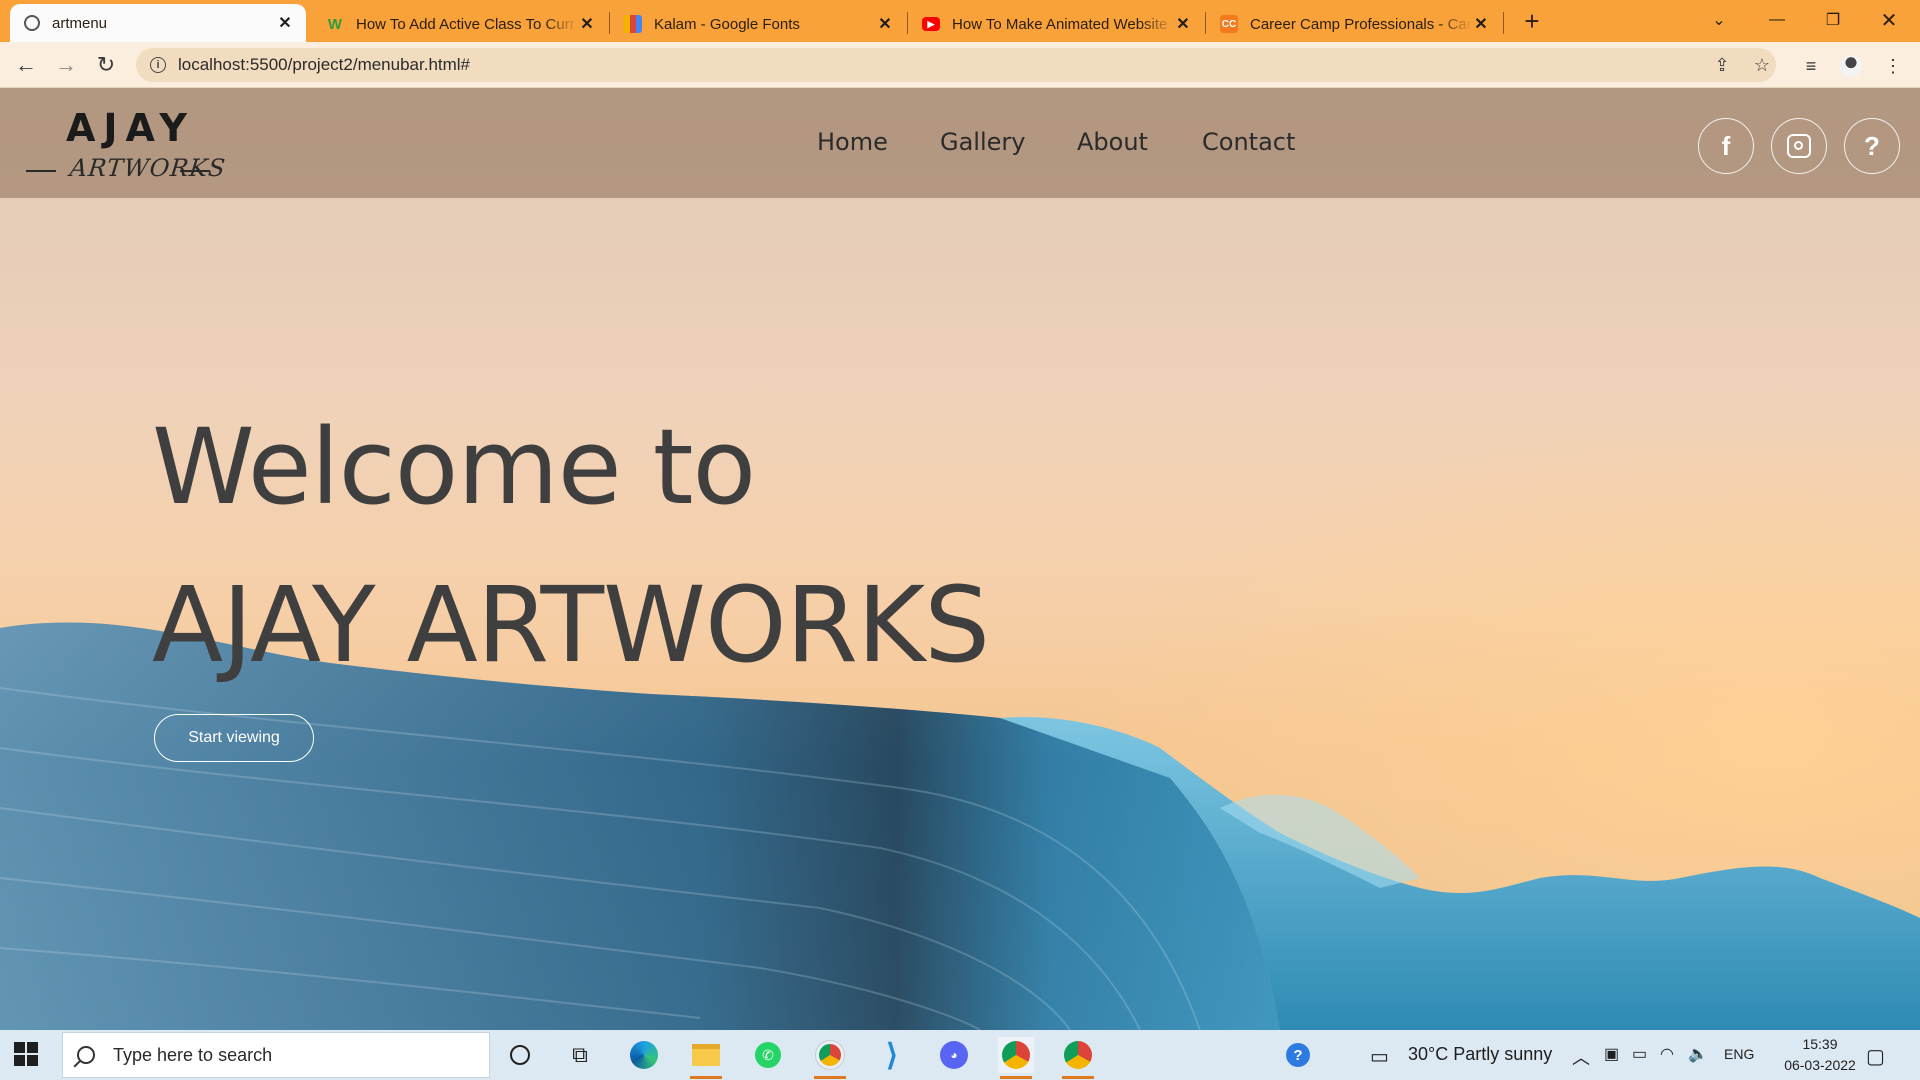  What do you see at coordinates (571, 625) in the screenshot?
I see `hero-heading-line2: AJAY ARTWORKS` at bounding box center [571, 625].